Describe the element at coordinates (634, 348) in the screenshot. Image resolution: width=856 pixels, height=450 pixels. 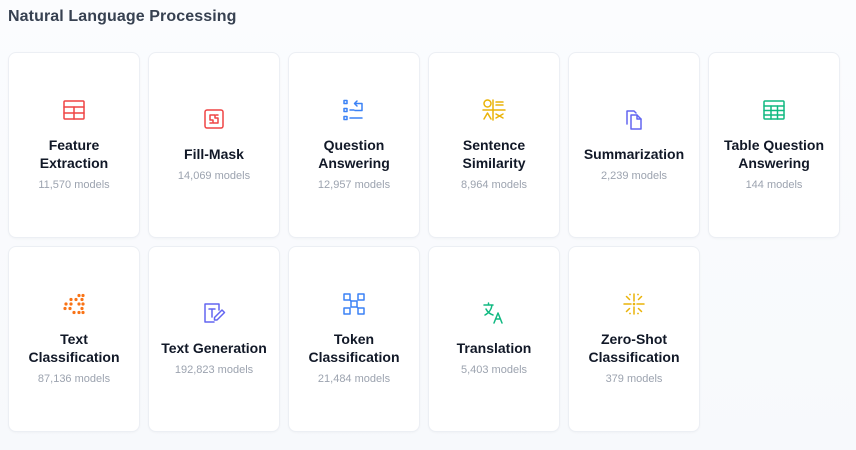
I see `task-name: Zero-Shot Classification` at that location.